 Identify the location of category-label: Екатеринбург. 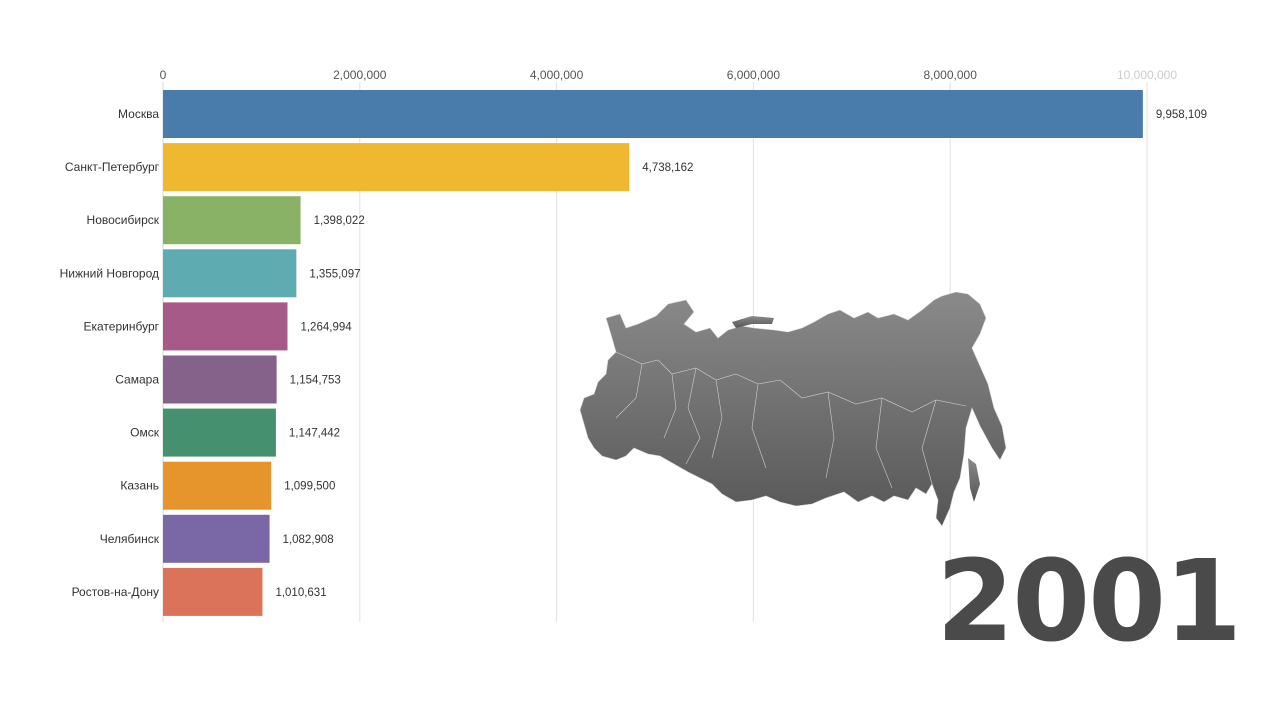
(122, 326).